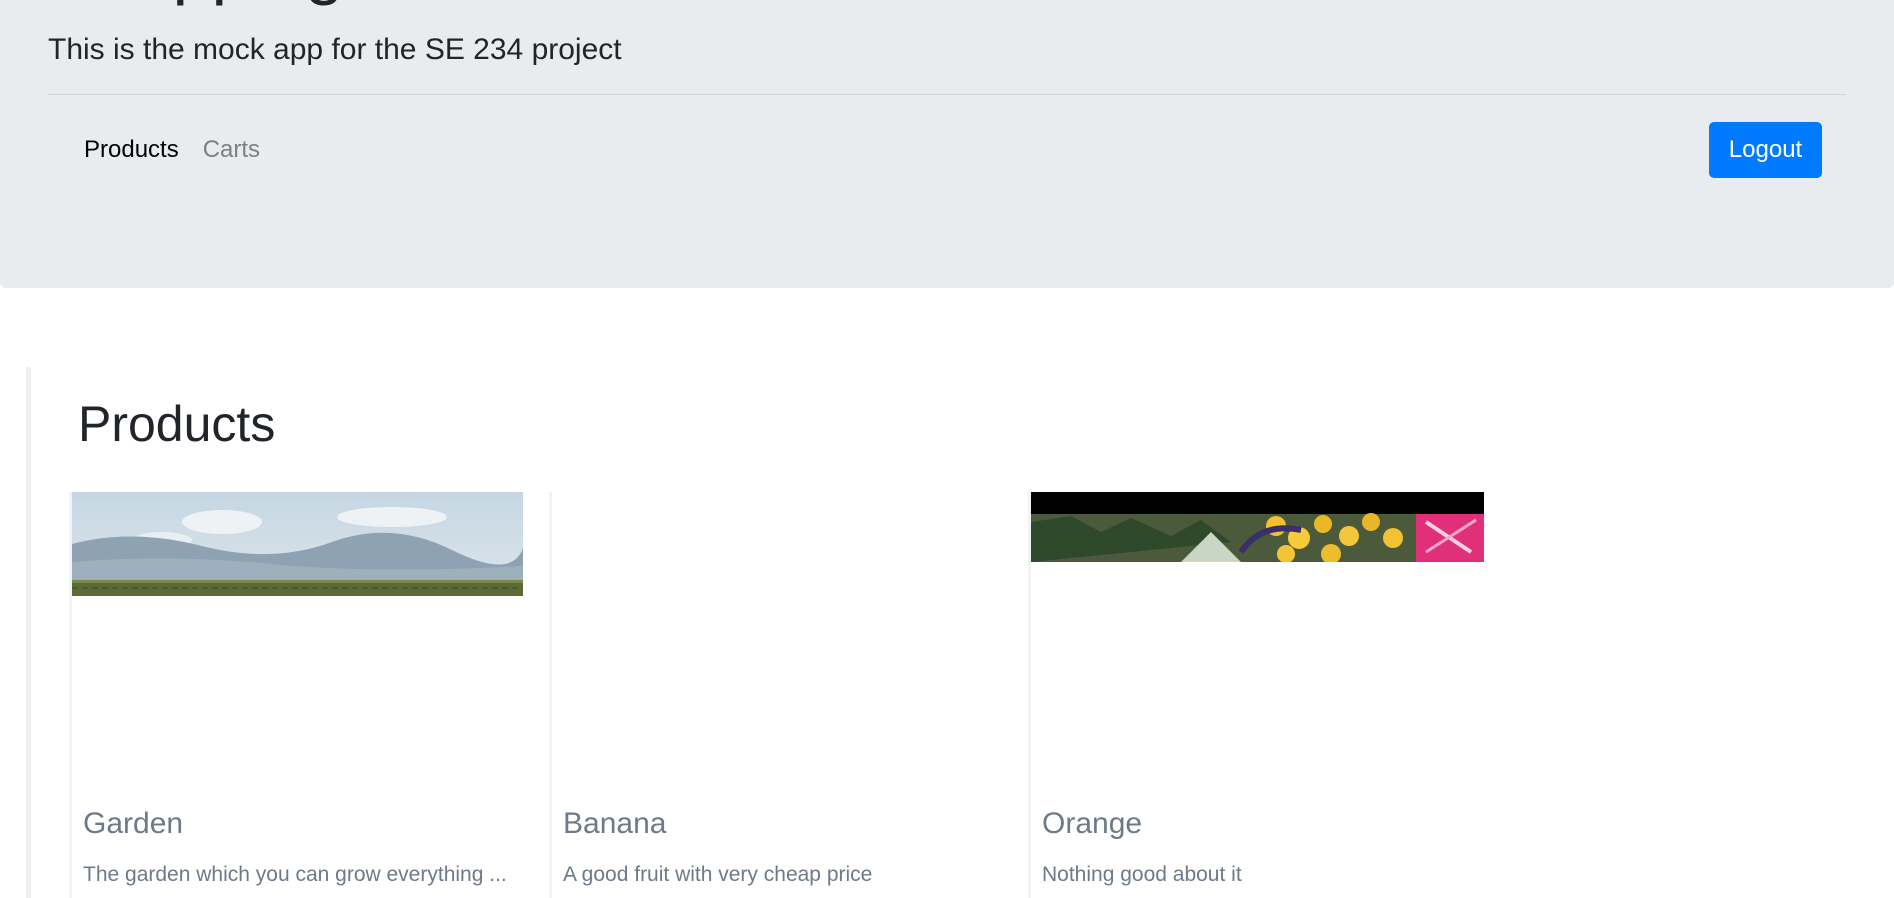  I want to click on app-title: Shopping, so click(196, 6).